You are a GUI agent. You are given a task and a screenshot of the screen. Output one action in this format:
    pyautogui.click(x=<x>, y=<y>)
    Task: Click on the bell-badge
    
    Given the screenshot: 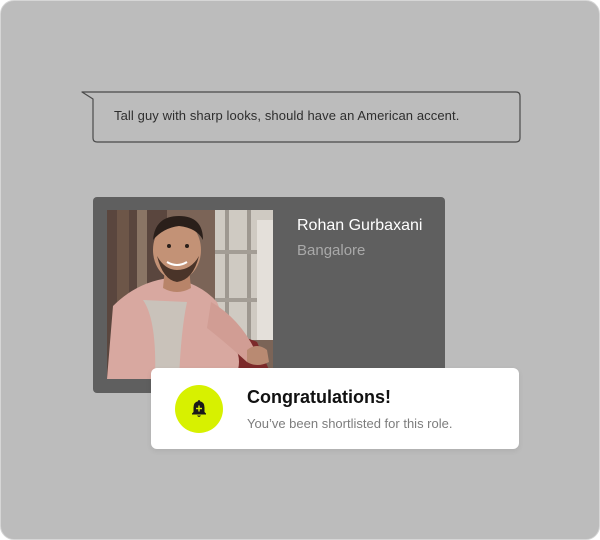 What is the action you would take?
    pyautogui.click(x=199, y=409)
    